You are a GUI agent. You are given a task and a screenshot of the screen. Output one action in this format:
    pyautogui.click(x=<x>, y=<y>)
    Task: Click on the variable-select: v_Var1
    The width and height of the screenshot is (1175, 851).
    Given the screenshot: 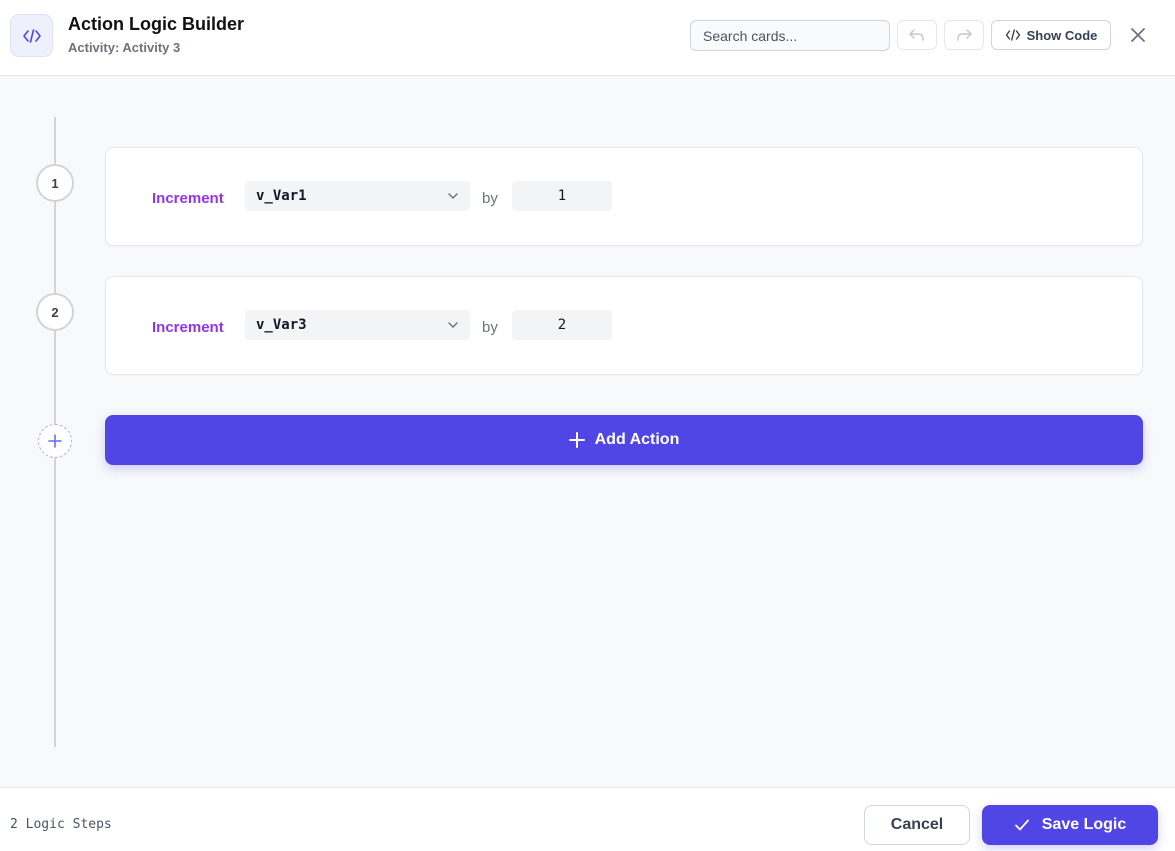 What is the action you would take?
    pyautogui.click(x=357, y=196)
    